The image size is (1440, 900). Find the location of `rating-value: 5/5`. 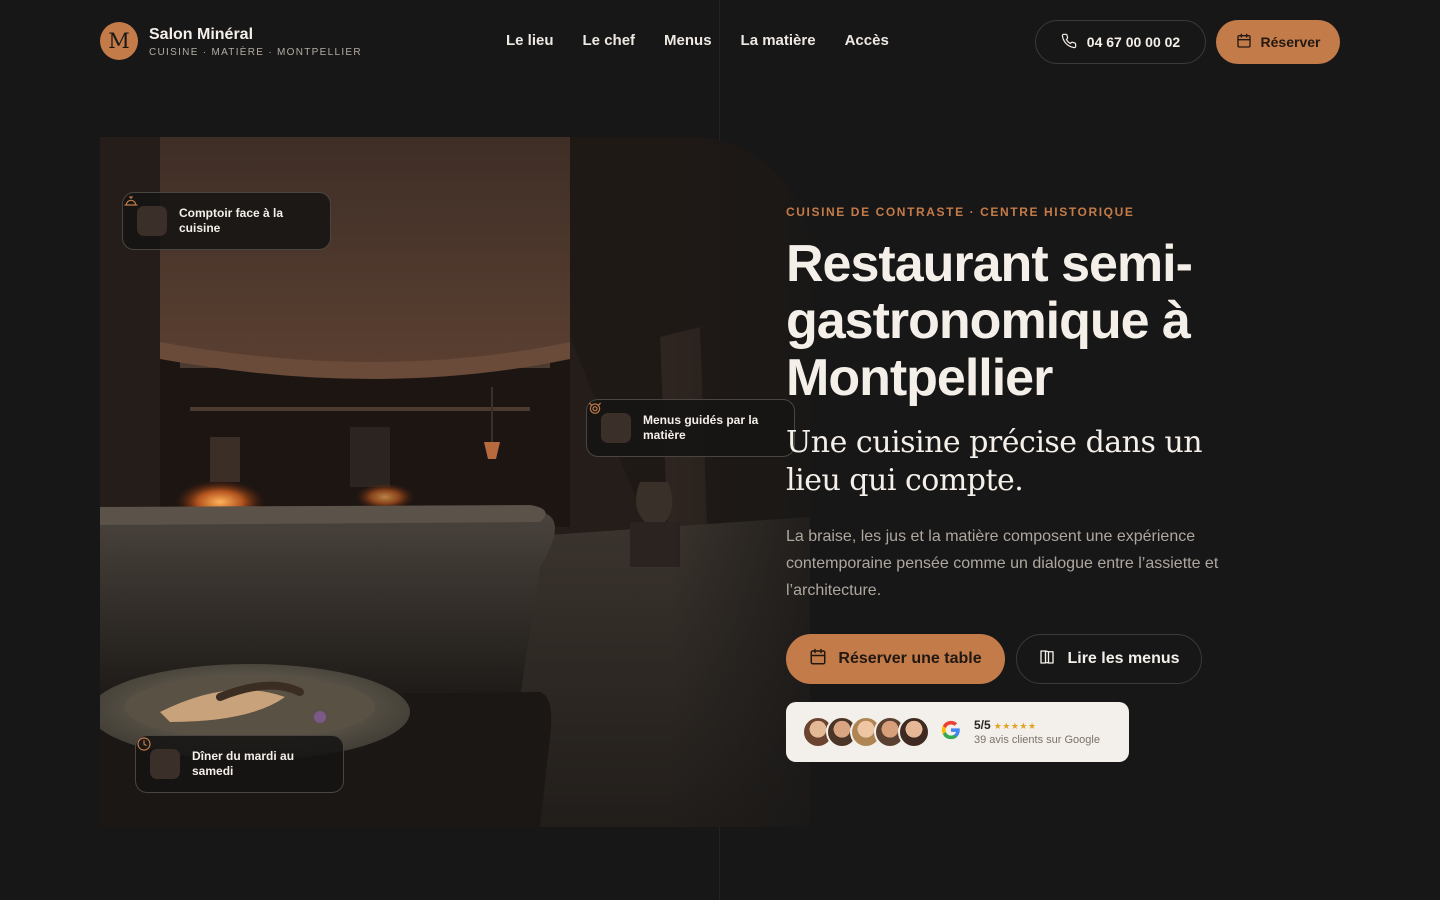

rating-value: 5/5 is located at coordinates (982, 725).